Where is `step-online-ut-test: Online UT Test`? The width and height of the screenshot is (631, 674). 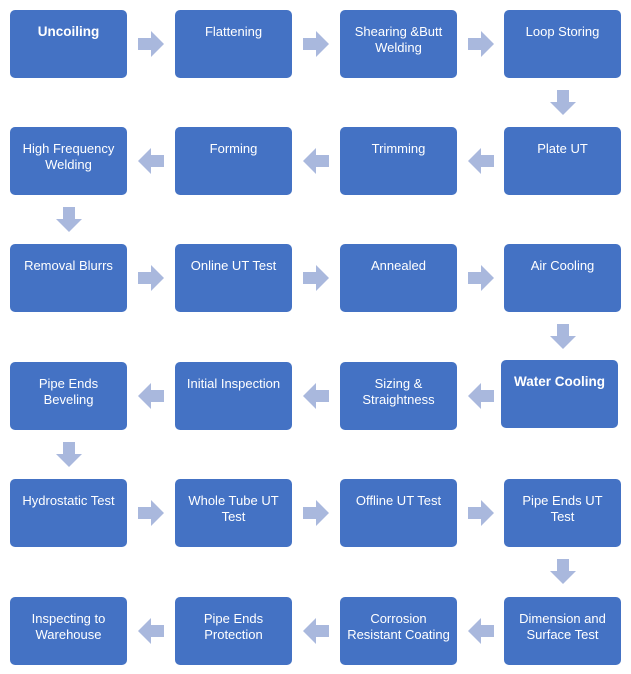 step-online-ut-test: Online UT Test is located at coordinates (233, 278).